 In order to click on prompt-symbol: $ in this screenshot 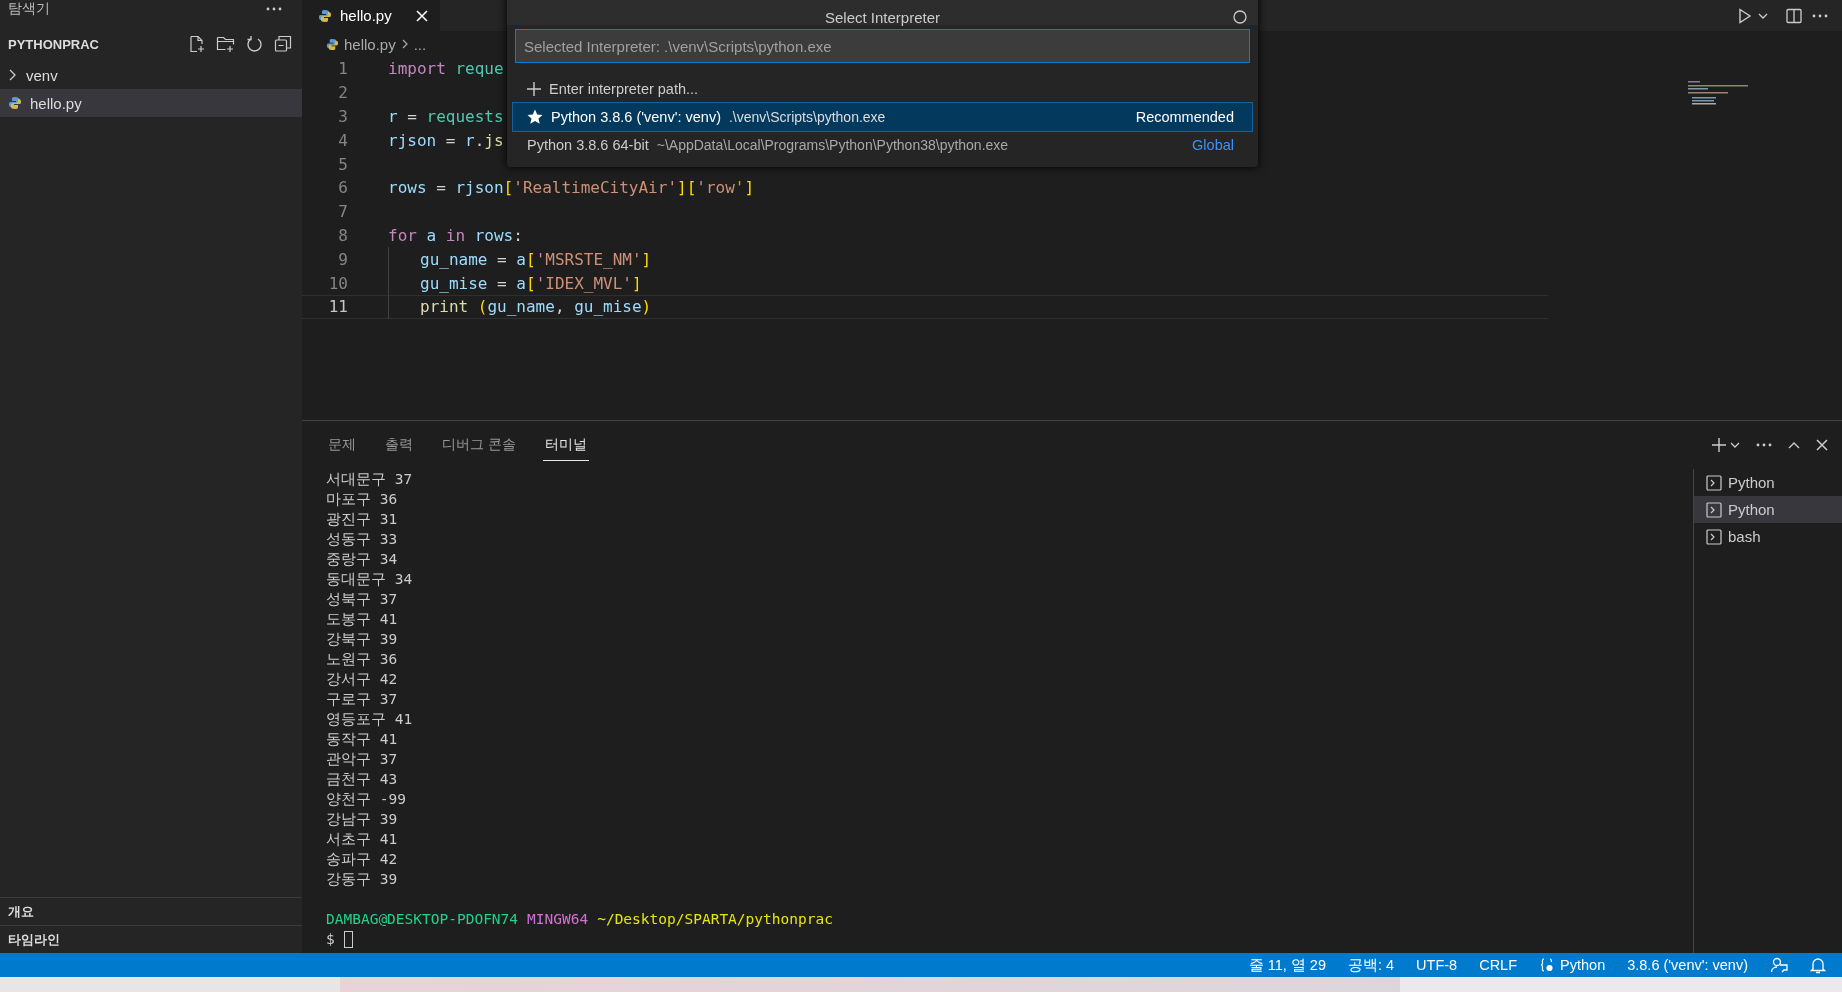, I will do `click(330, 939)`.